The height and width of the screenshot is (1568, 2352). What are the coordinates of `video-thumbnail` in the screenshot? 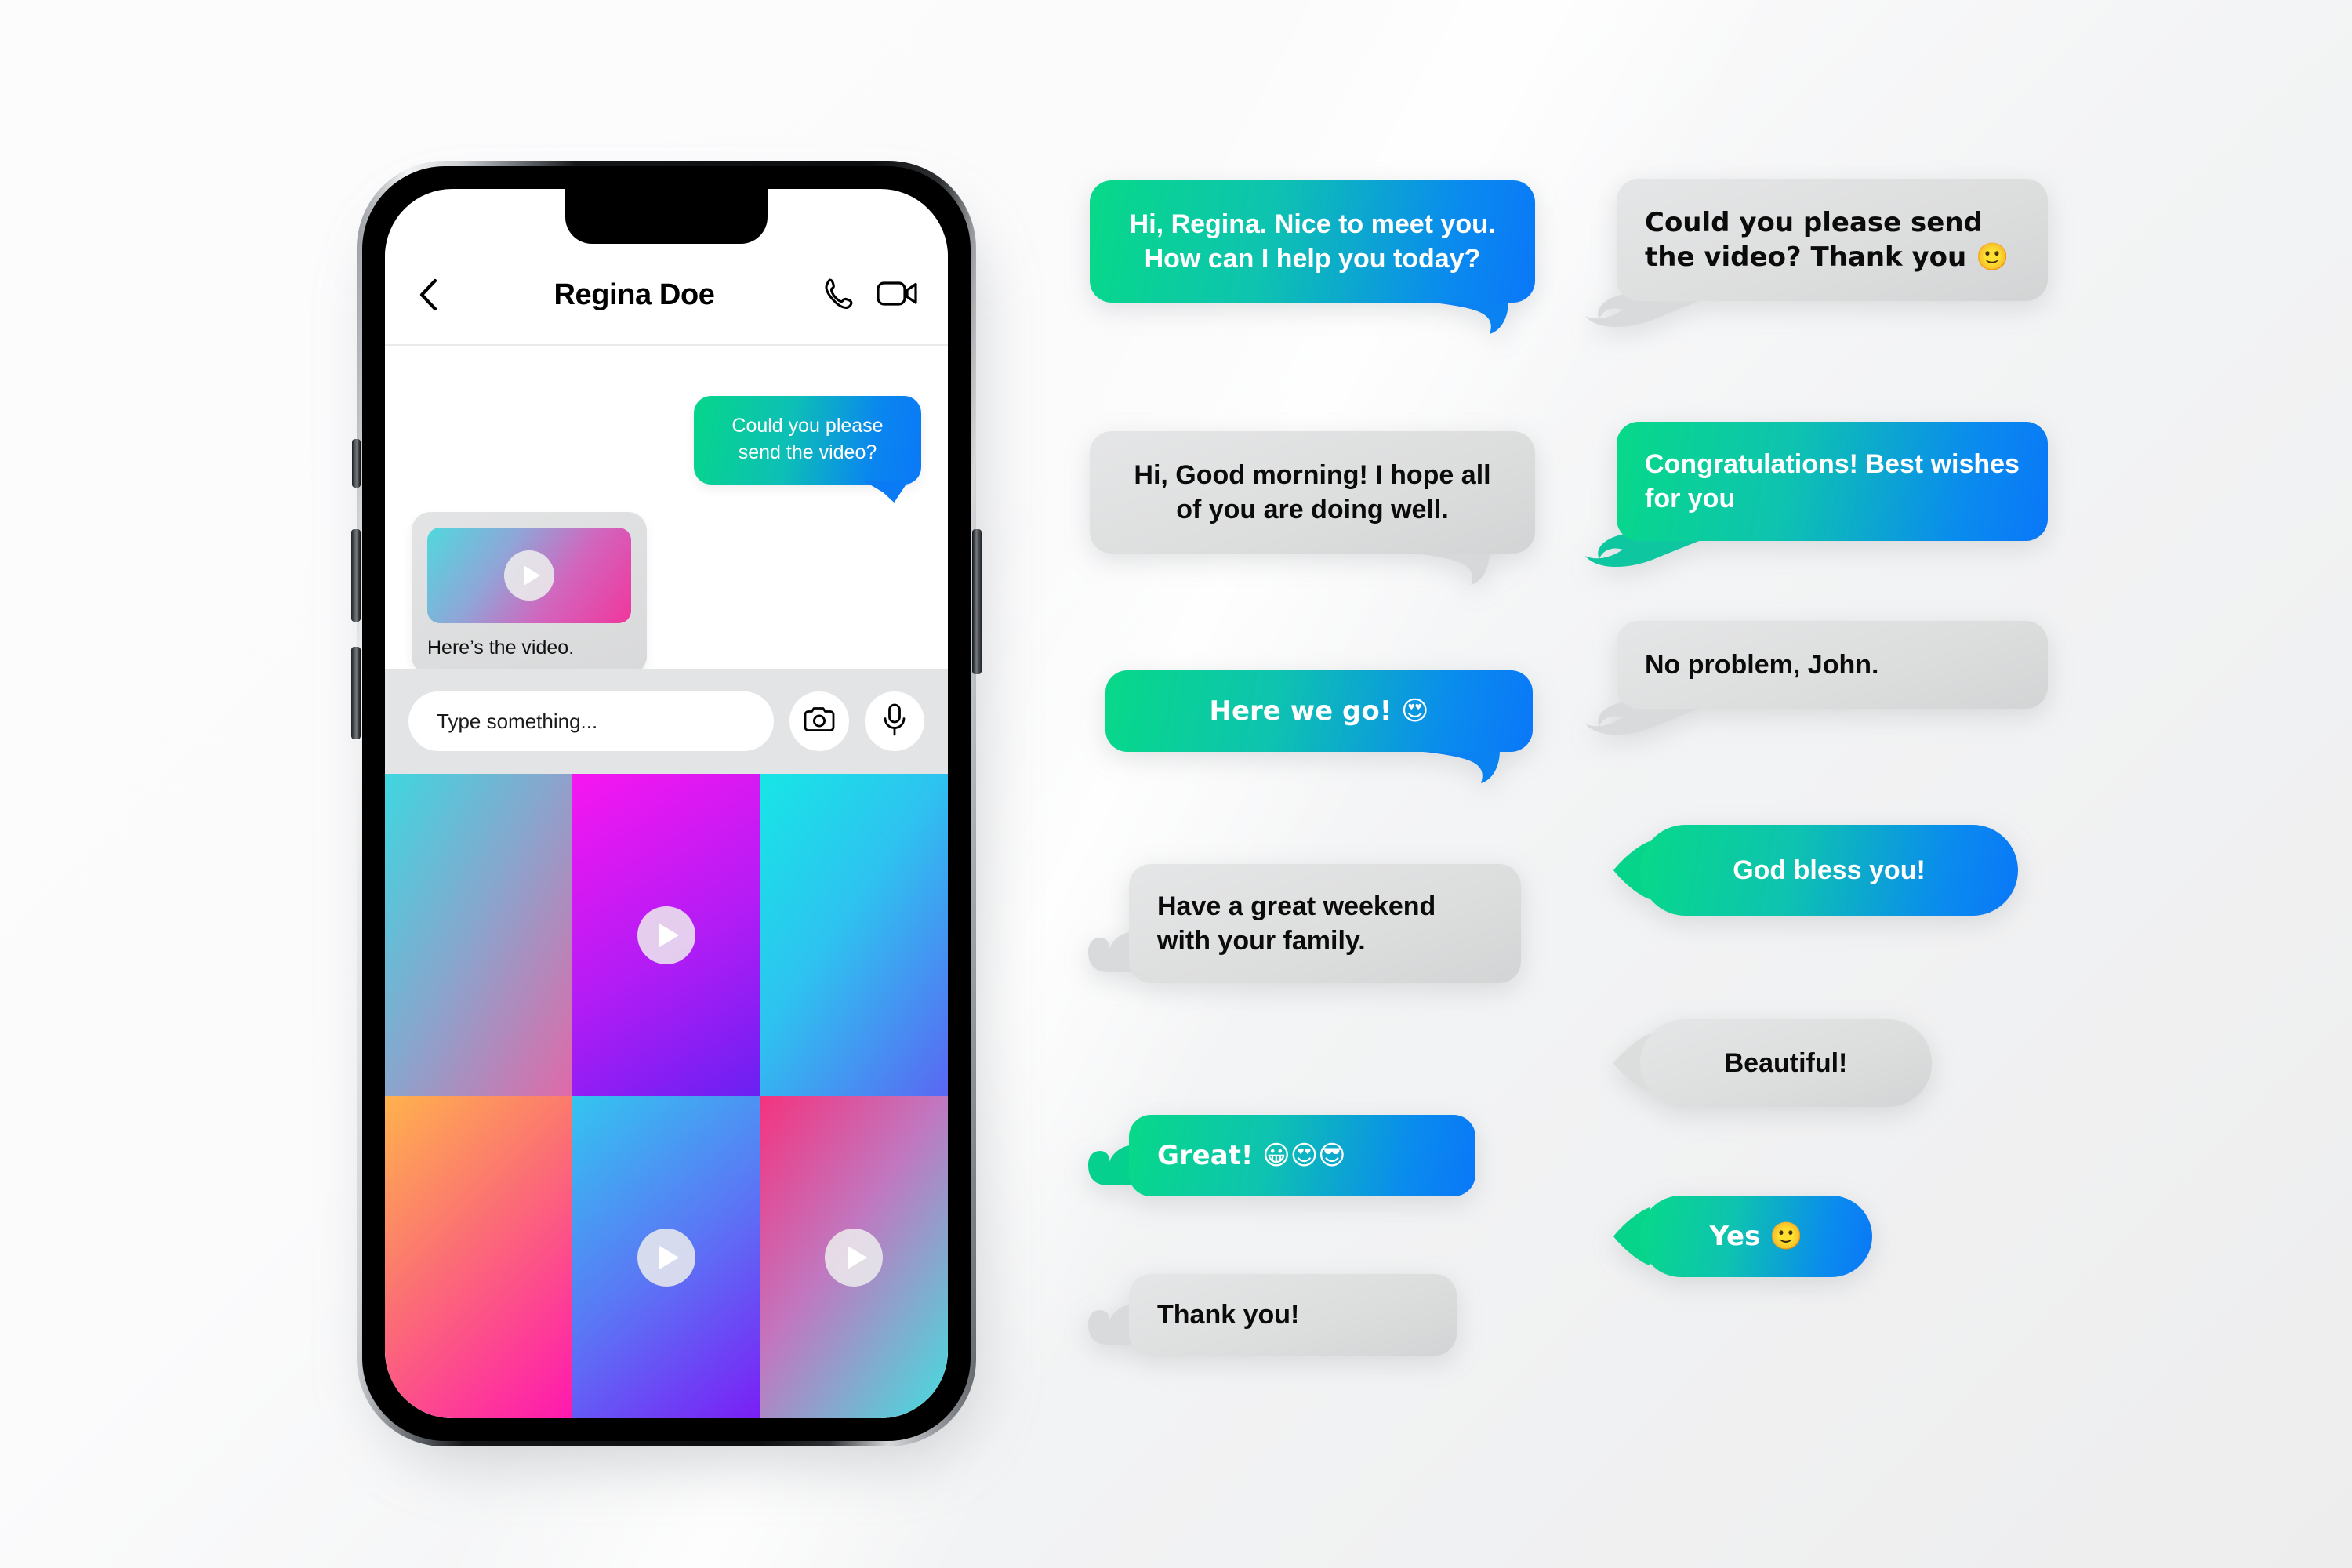 It's located at (529, 575).